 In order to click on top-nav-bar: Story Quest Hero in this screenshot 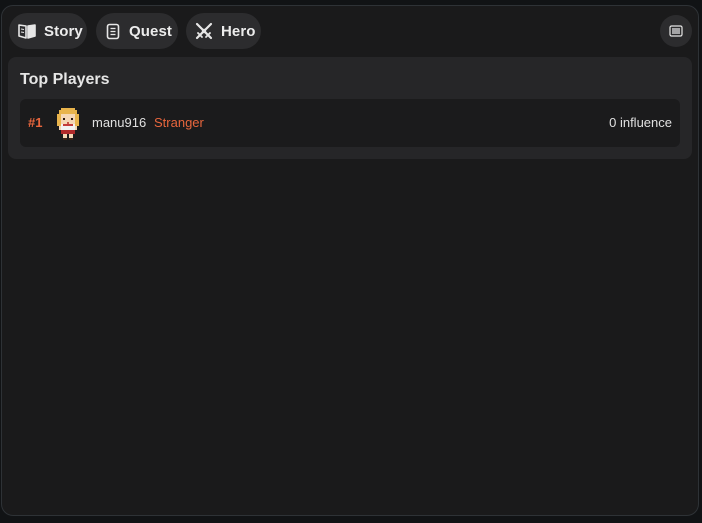, I will do `click(350, 31)`.